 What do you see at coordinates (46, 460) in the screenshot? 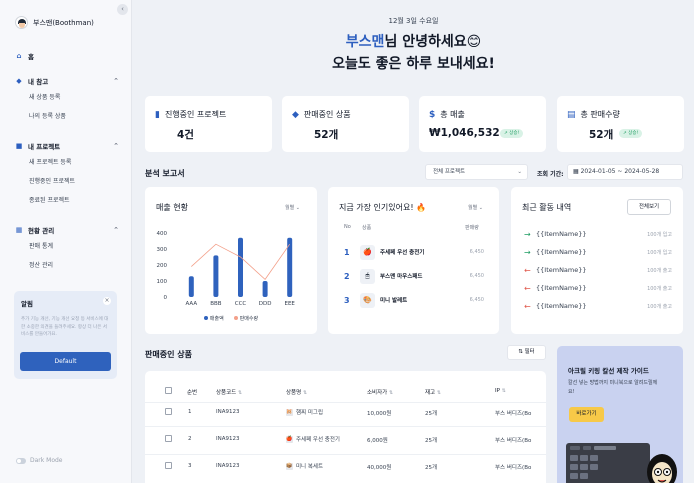
I see `dark-mode-label: Dark Mode` at bounding box center [46, 460].